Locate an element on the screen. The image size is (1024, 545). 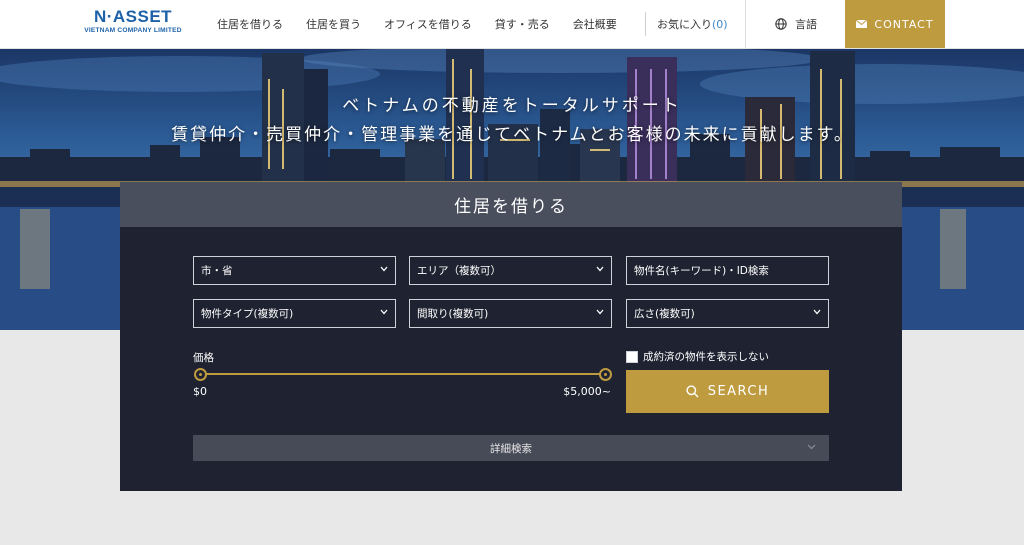
search-button-label: SEARCH is located at coordinates (738, 391).